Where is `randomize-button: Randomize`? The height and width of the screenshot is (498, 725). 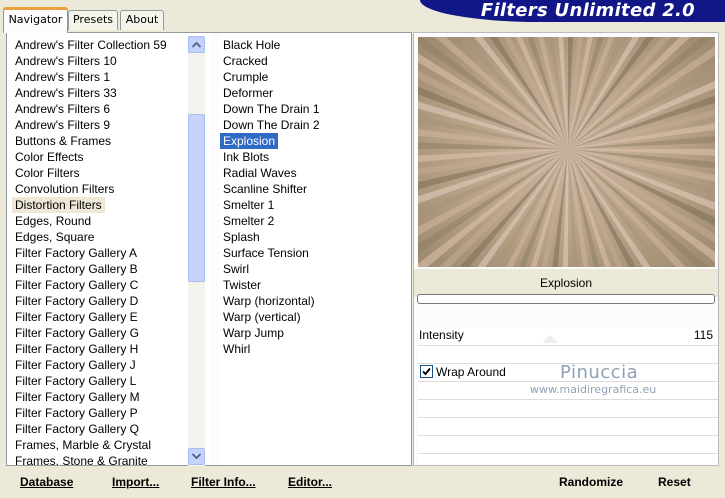 randomize-button: Randomize is located at coordinates (591, 482).